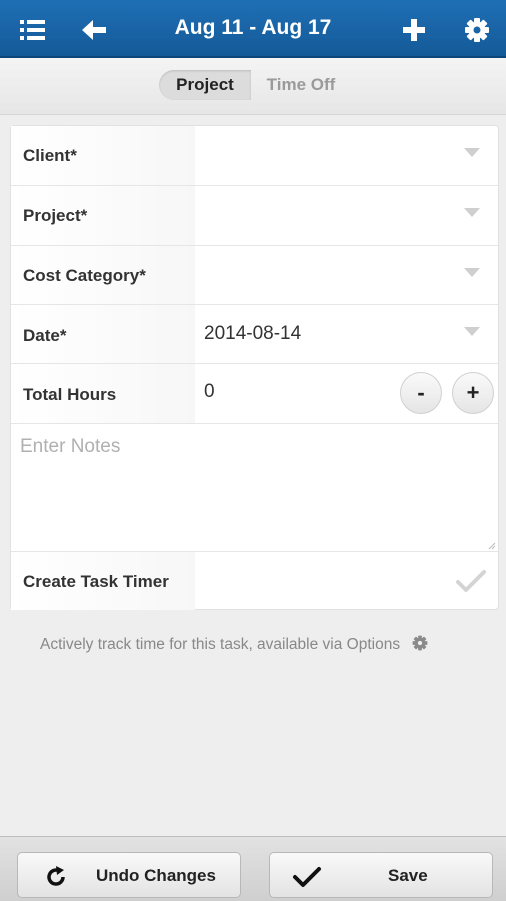 The height and width of the screenshot is (901, 506). I want to click on date-select: 2014-08-14, so click(252, 334).